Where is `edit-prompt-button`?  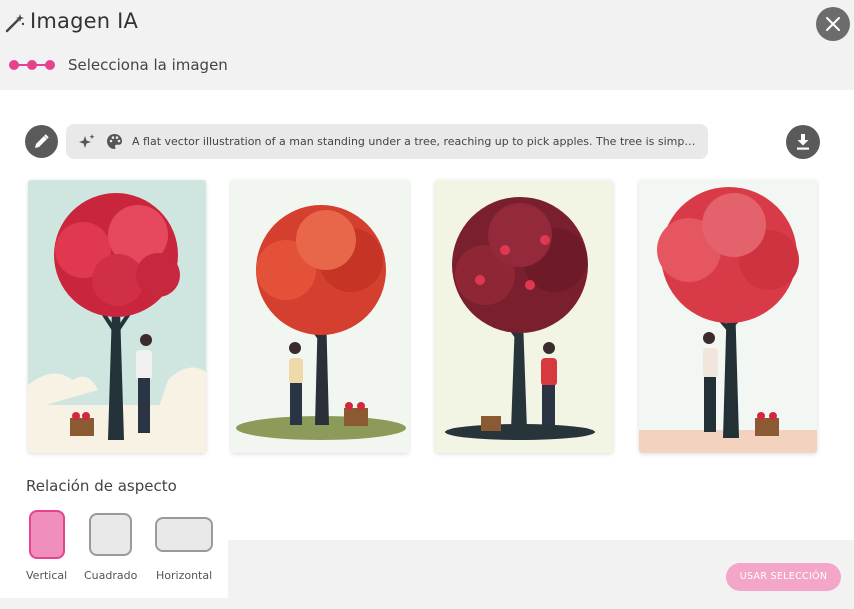
edit-prompt-button is located at coordinates (41, 141).